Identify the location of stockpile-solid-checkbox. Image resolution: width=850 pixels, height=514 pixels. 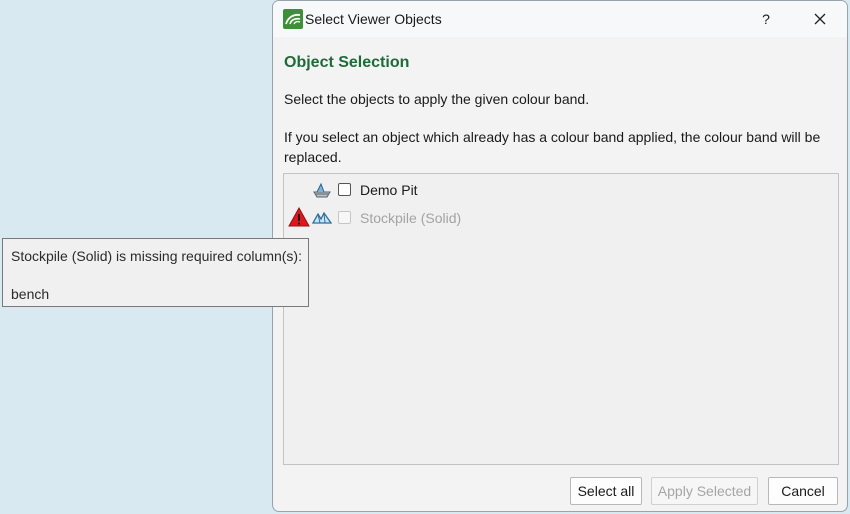
(344, 217).